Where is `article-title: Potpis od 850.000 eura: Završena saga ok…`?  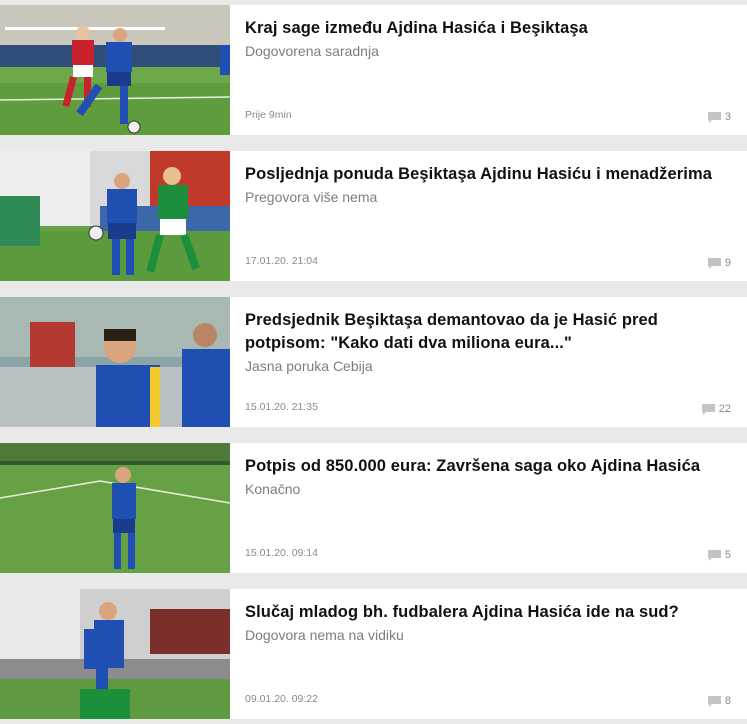
article-title: Potpis od 850.000 eura: Završena saga ok… is located at coordinates (490, 466).